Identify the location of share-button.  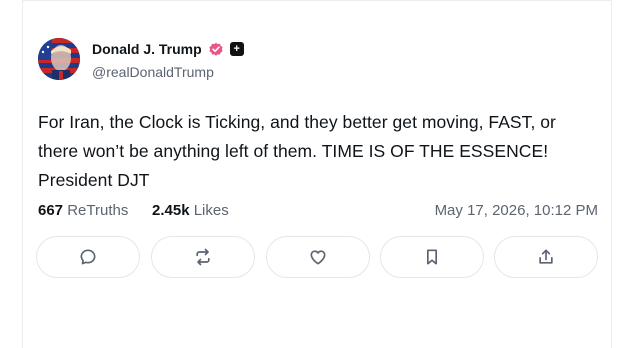
(546, 257).